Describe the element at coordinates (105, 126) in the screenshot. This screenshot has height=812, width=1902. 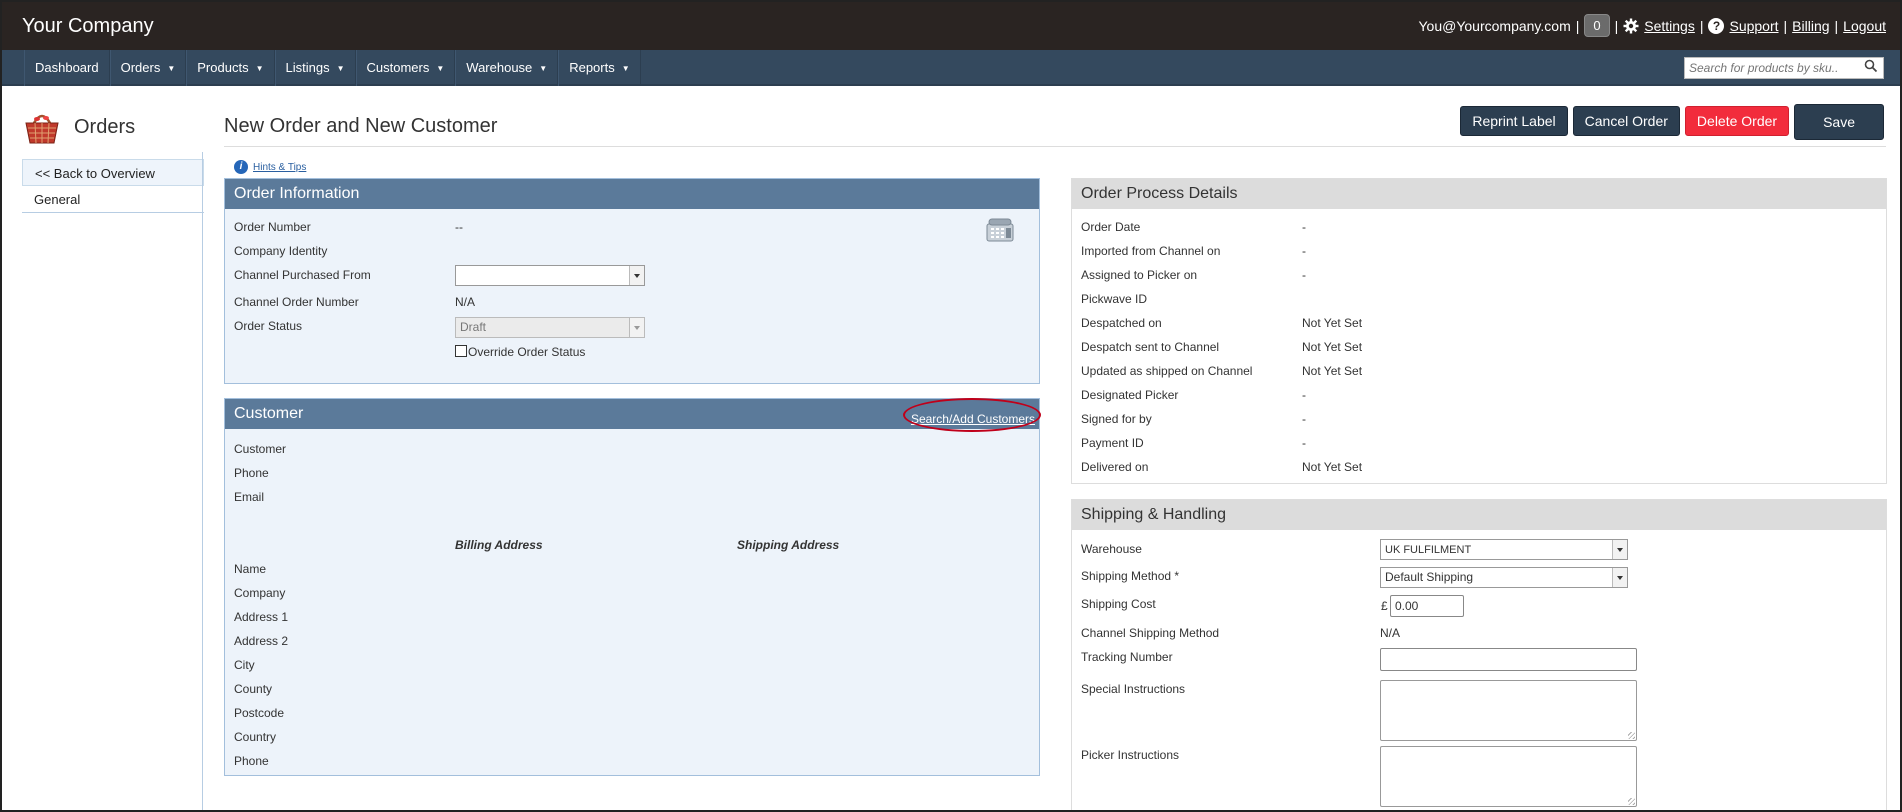
I see `sidebar-title: Orders` at that location.